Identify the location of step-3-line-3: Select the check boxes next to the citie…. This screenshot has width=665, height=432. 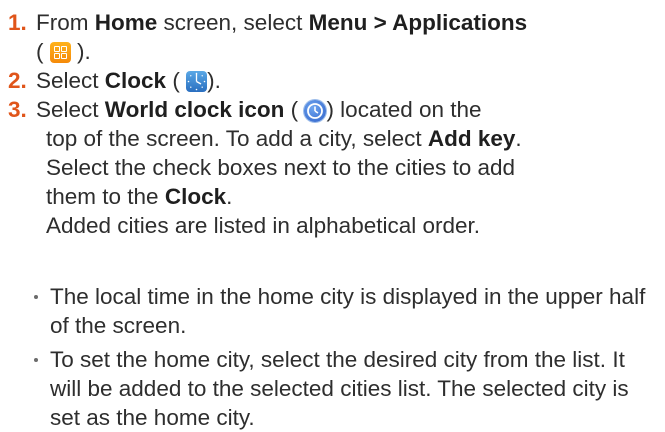
(281, 167).